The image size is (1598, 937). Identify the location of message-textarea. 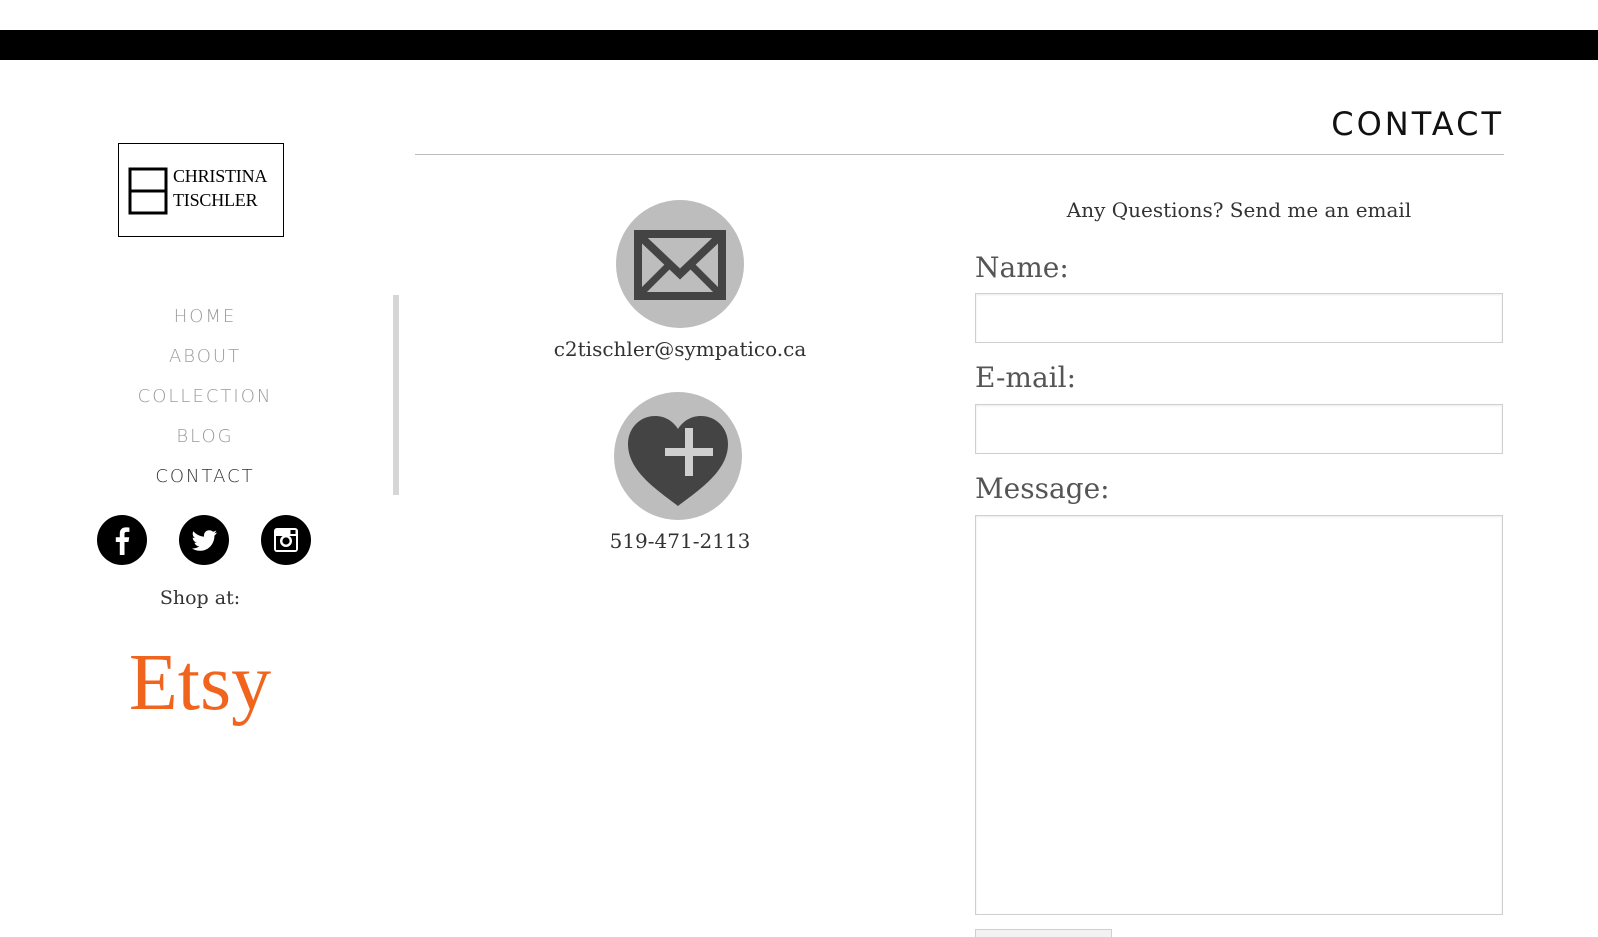
(1239, 715).